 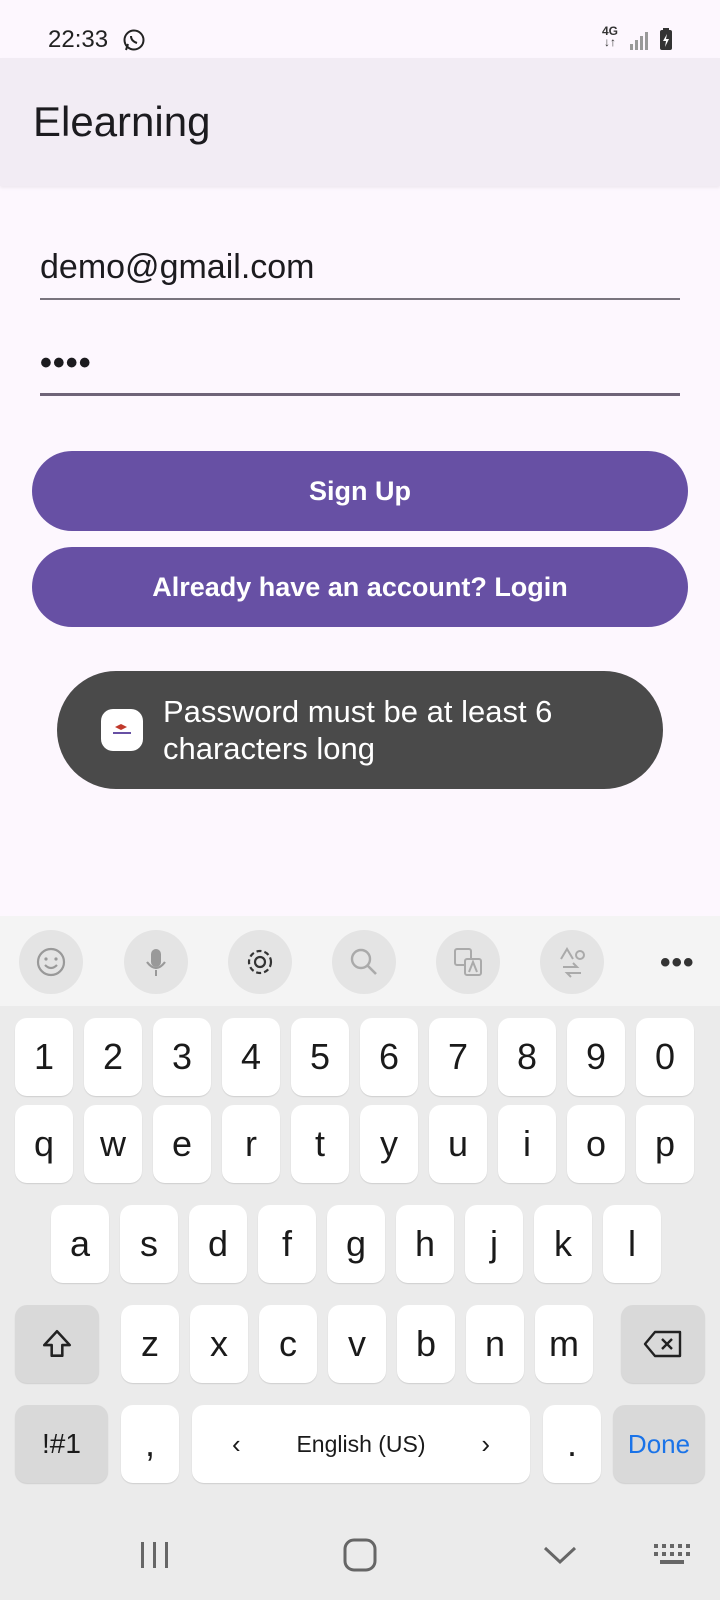 What do you see at coordinates (494, 1244) in the screenshot?
I see `letter-key: j` at bounding box center [494, 1244].